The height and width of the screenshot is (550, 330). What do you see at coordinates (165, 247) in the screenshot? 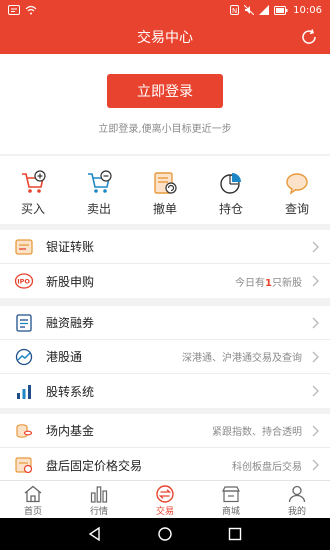
I see `menu-item-transfer: 银证转账` at bounding box center [165, 247].